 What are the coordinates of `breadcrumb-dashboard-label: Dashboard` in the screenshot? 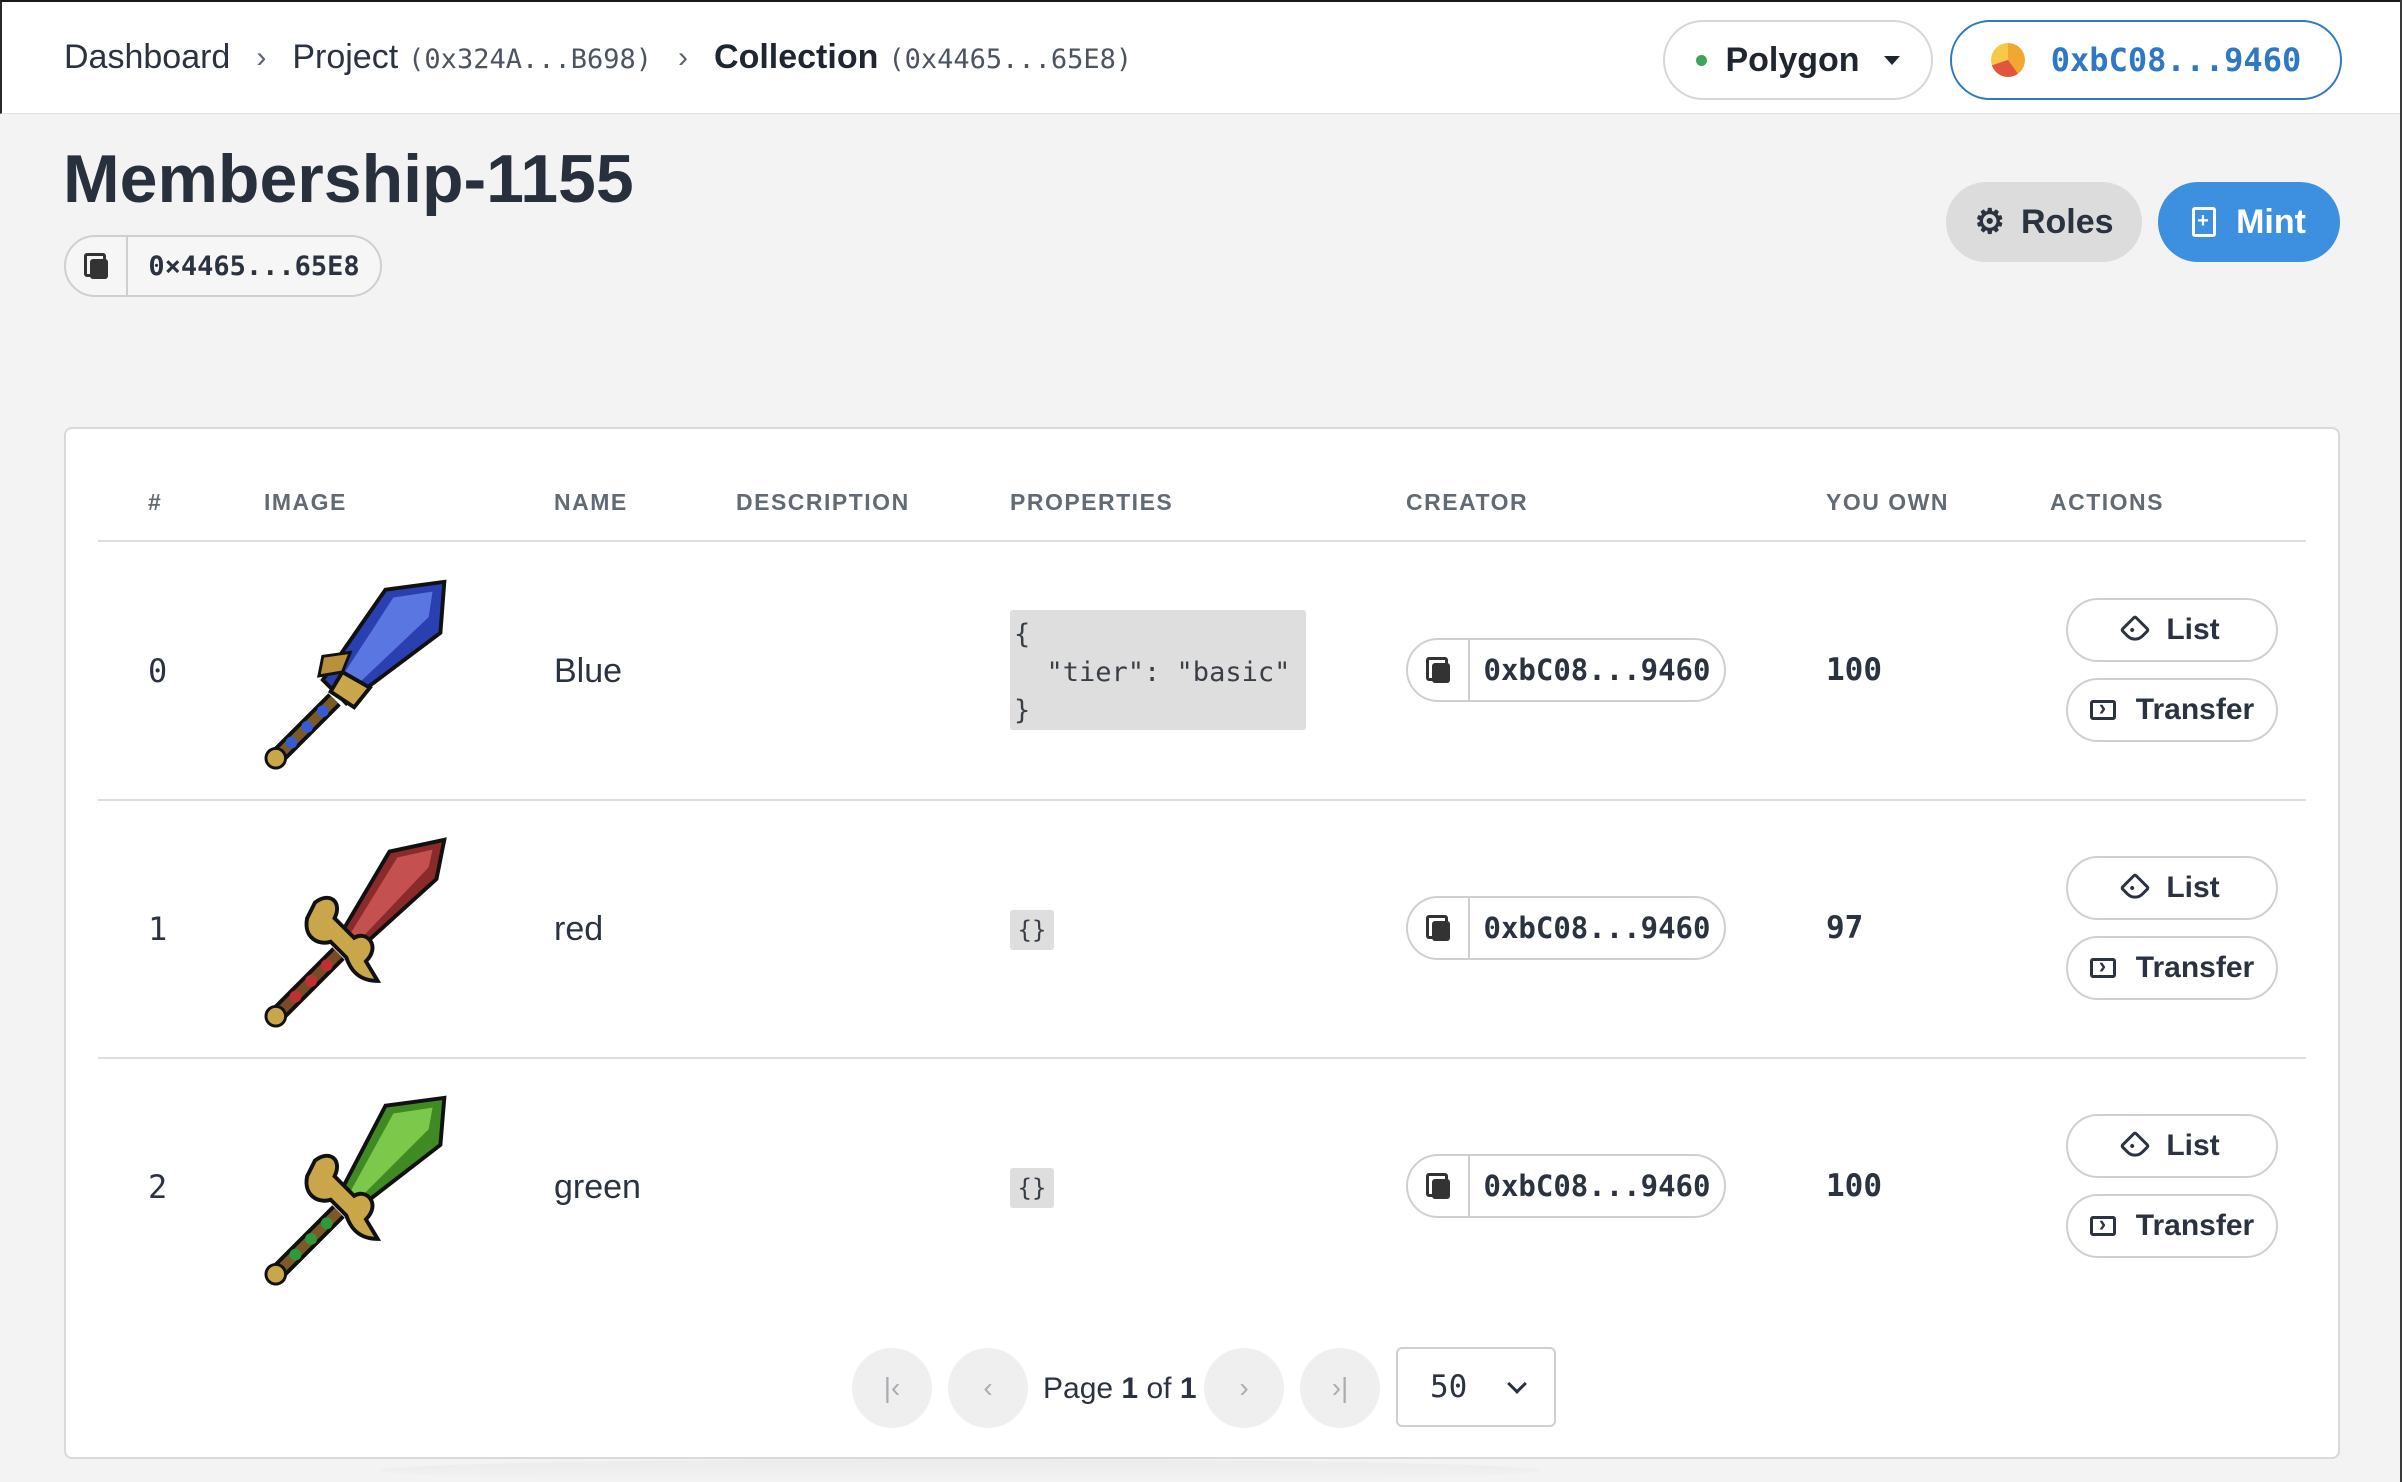 It's located at (147, 57).